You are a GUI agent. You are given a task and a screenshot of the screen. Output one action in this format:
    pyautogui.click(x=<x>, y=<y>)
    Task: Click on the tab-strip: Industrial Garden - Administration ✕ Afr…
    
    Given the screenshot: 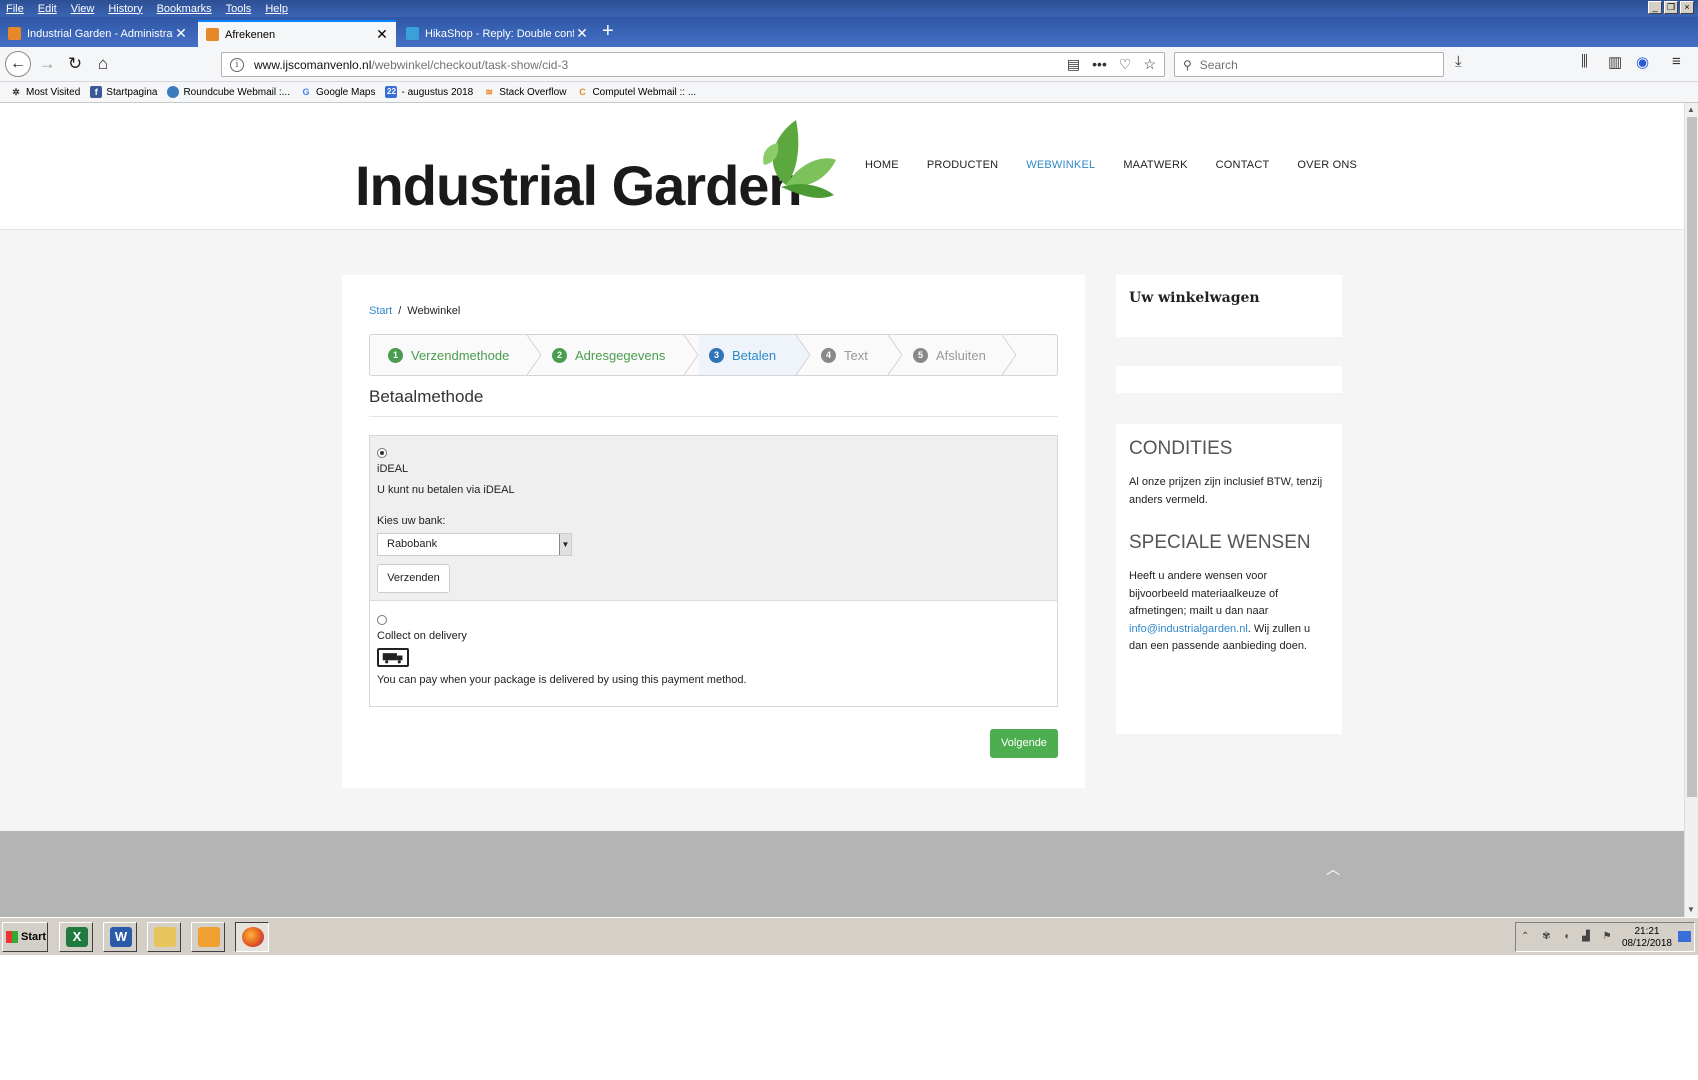 What is the action you would take?
    pyautogui.click(x=849, y=32)
    